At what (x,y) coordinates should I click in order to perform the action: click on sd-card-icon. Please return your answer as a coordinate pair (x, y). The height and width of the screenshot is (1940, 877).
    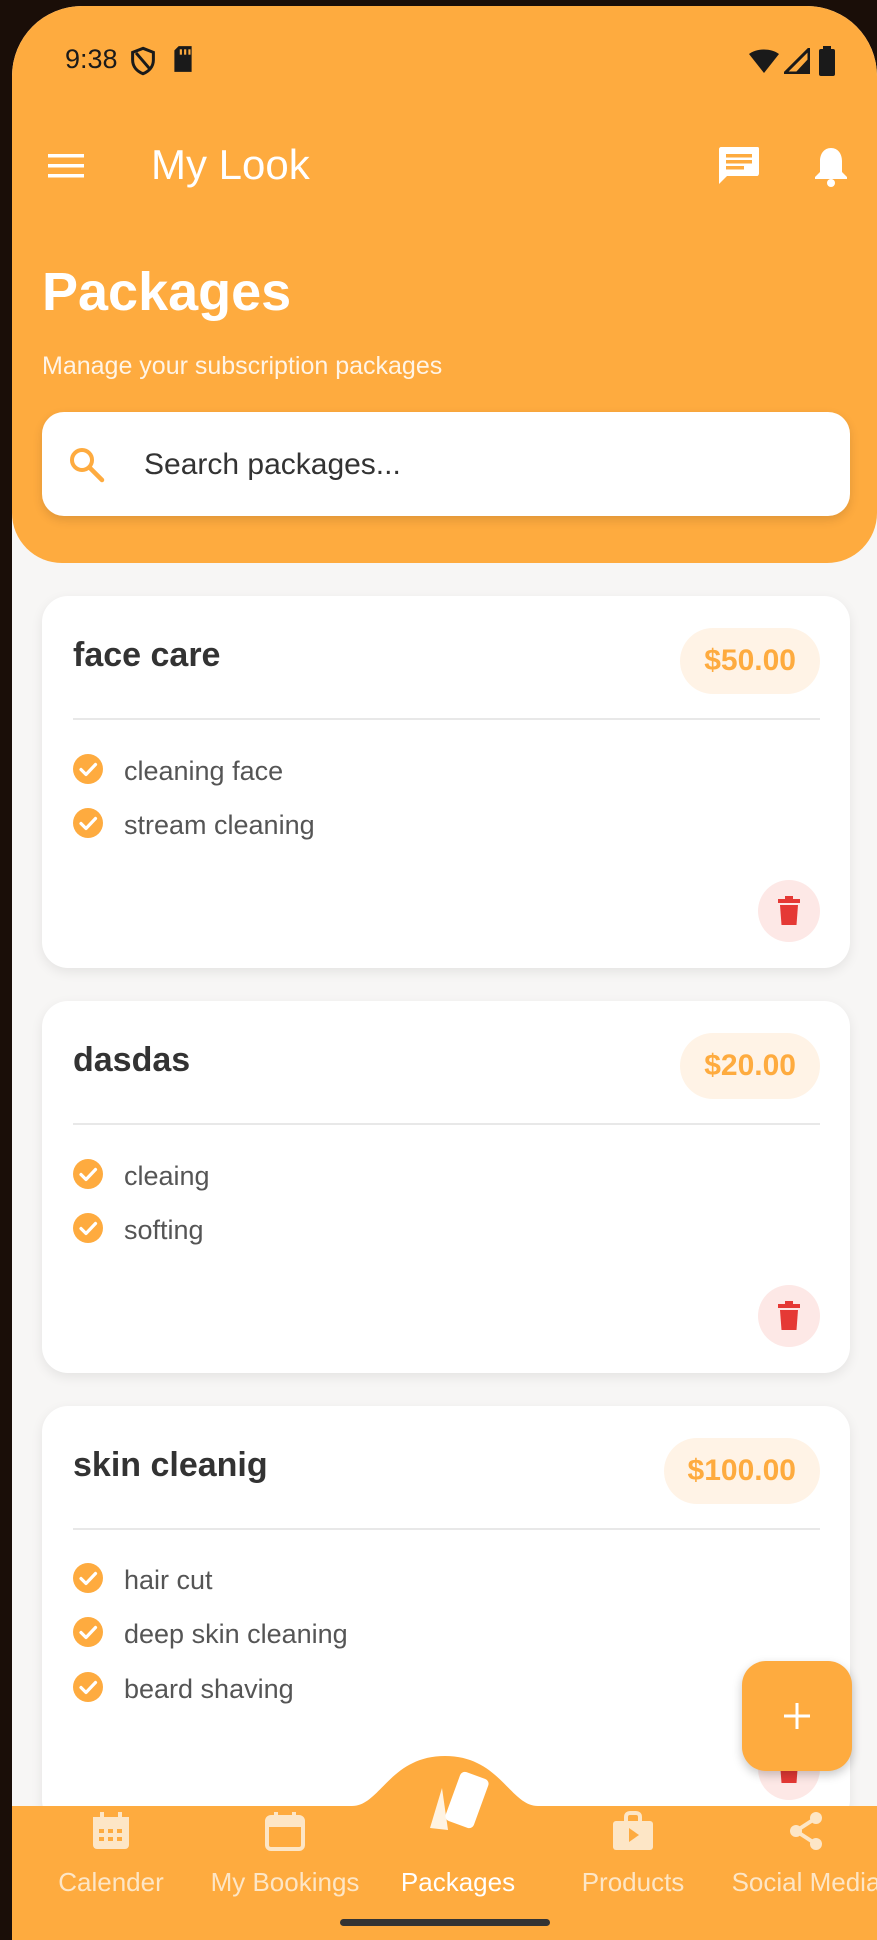
    Looking at the image, I should click on (183, 59).